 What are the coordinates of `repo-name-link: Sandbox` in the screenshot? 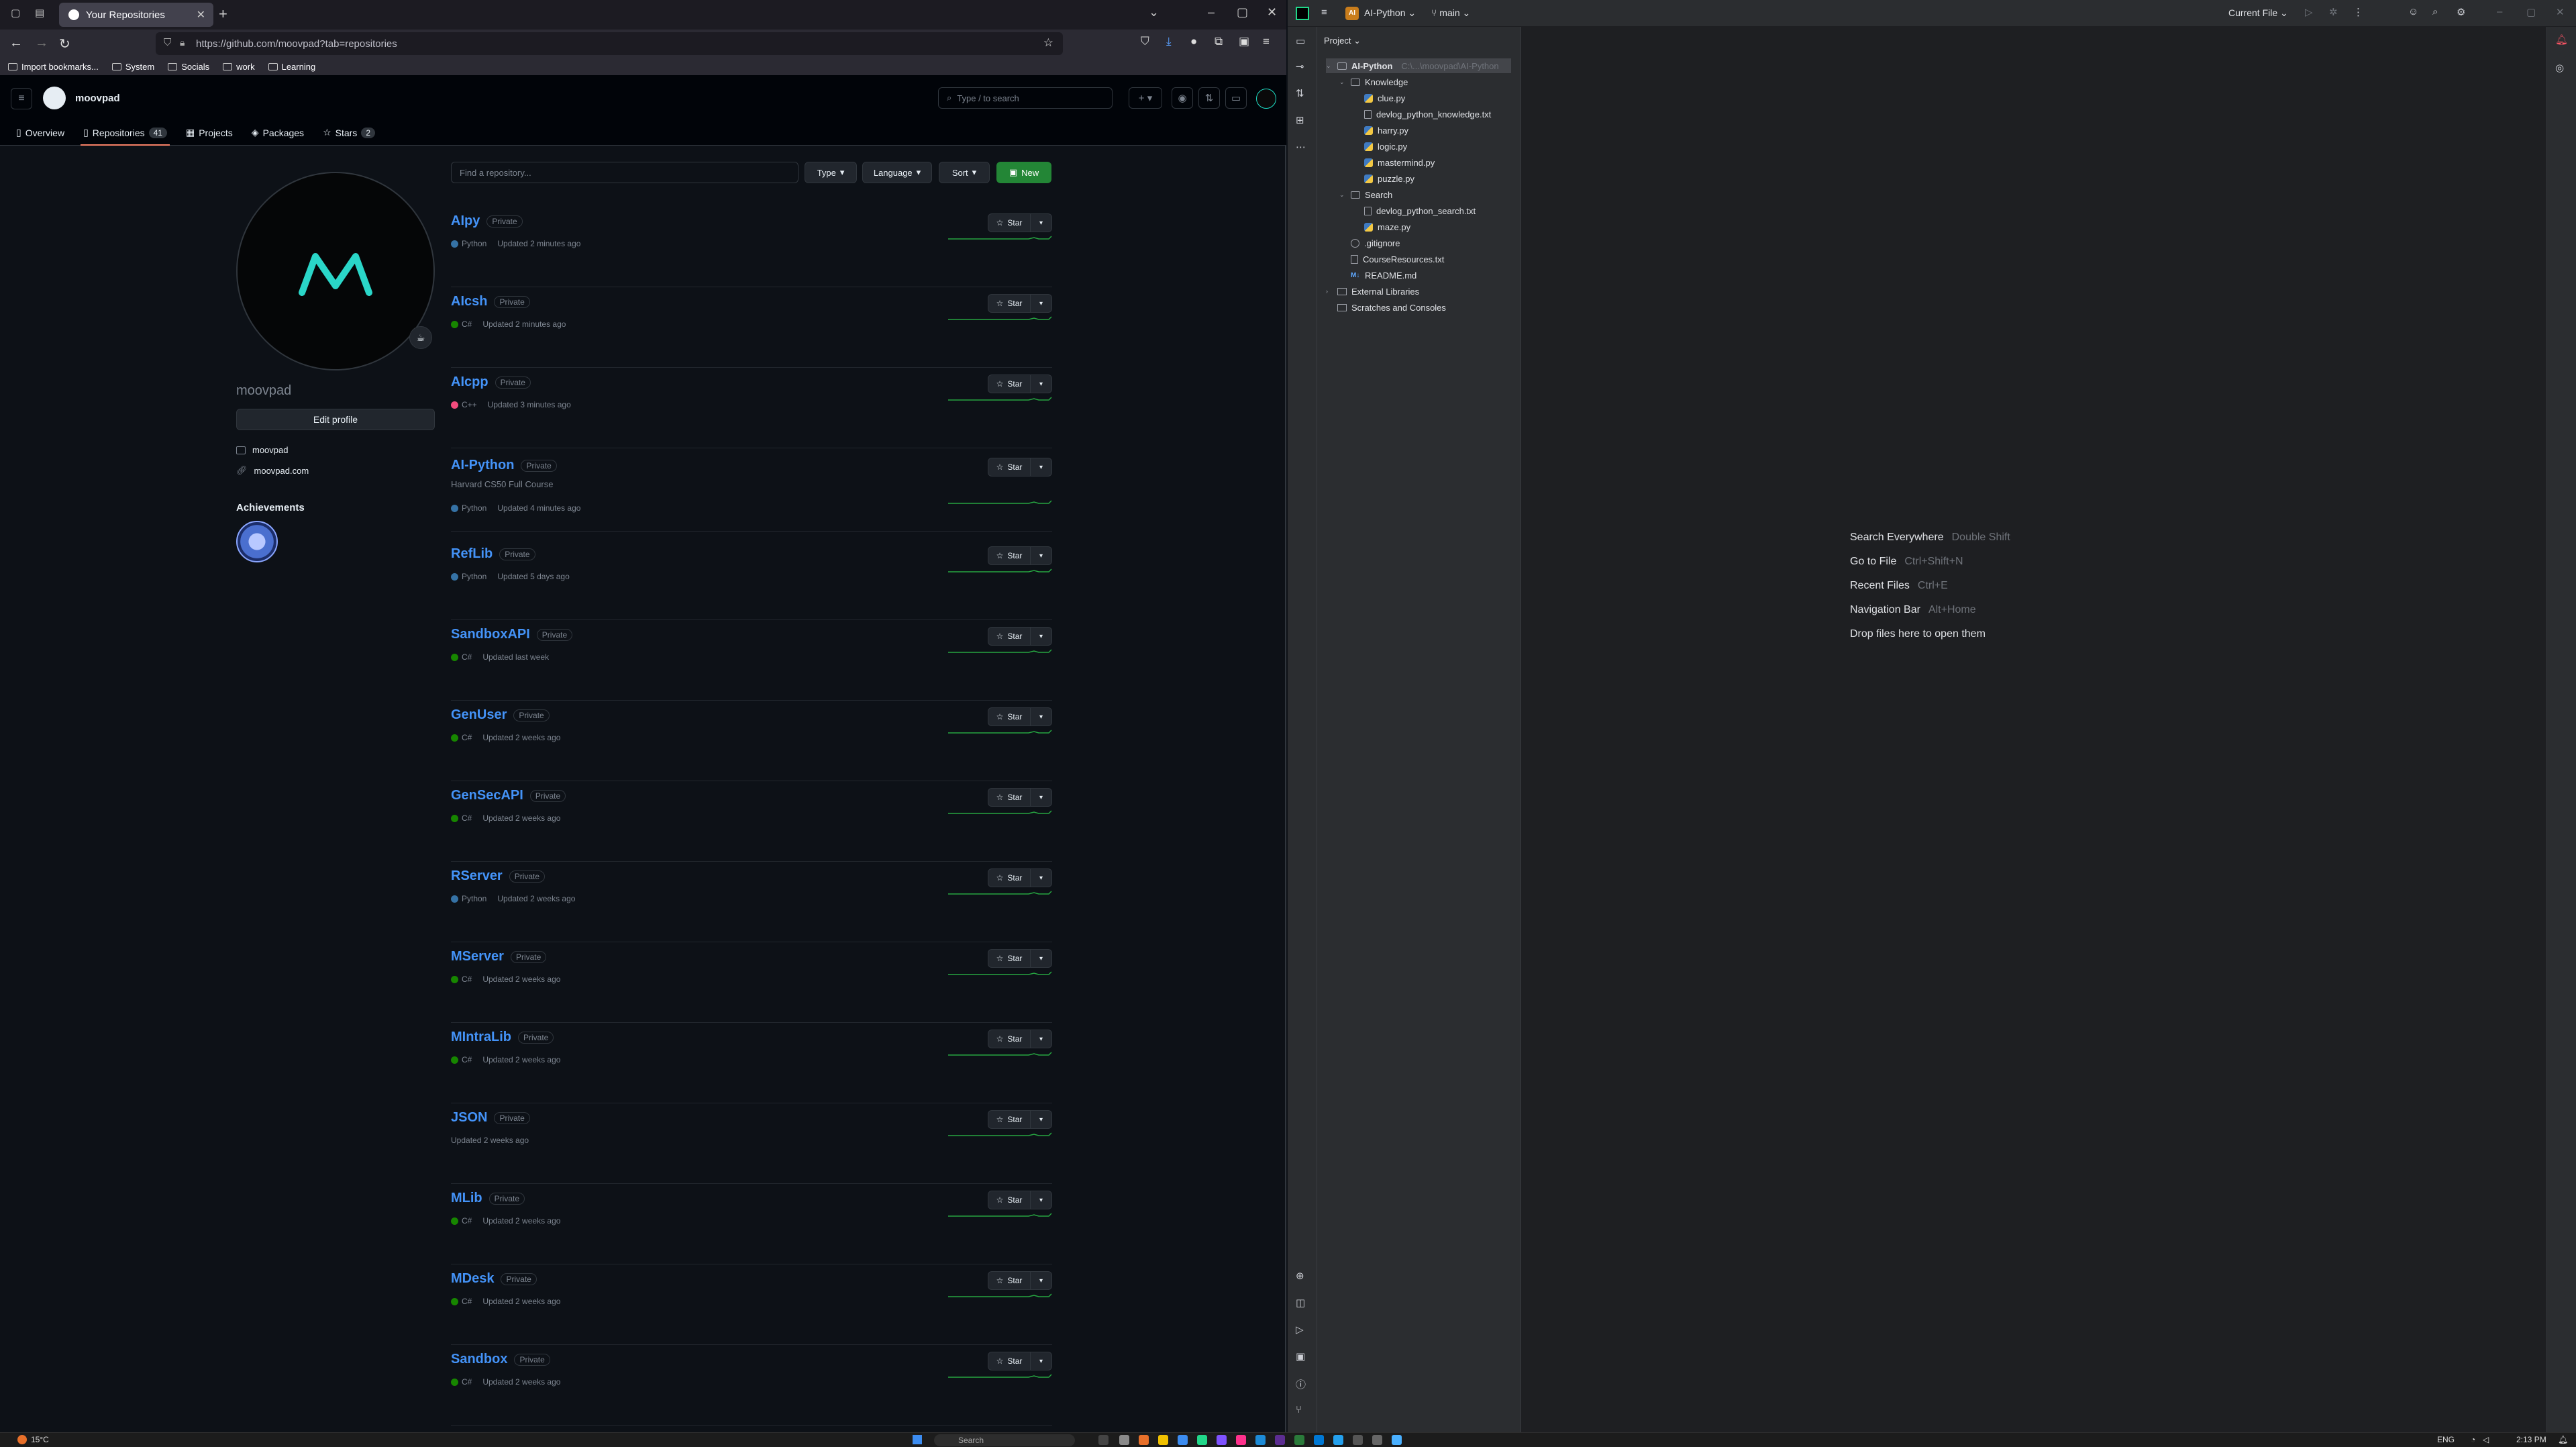 It's located at (479, 1360).